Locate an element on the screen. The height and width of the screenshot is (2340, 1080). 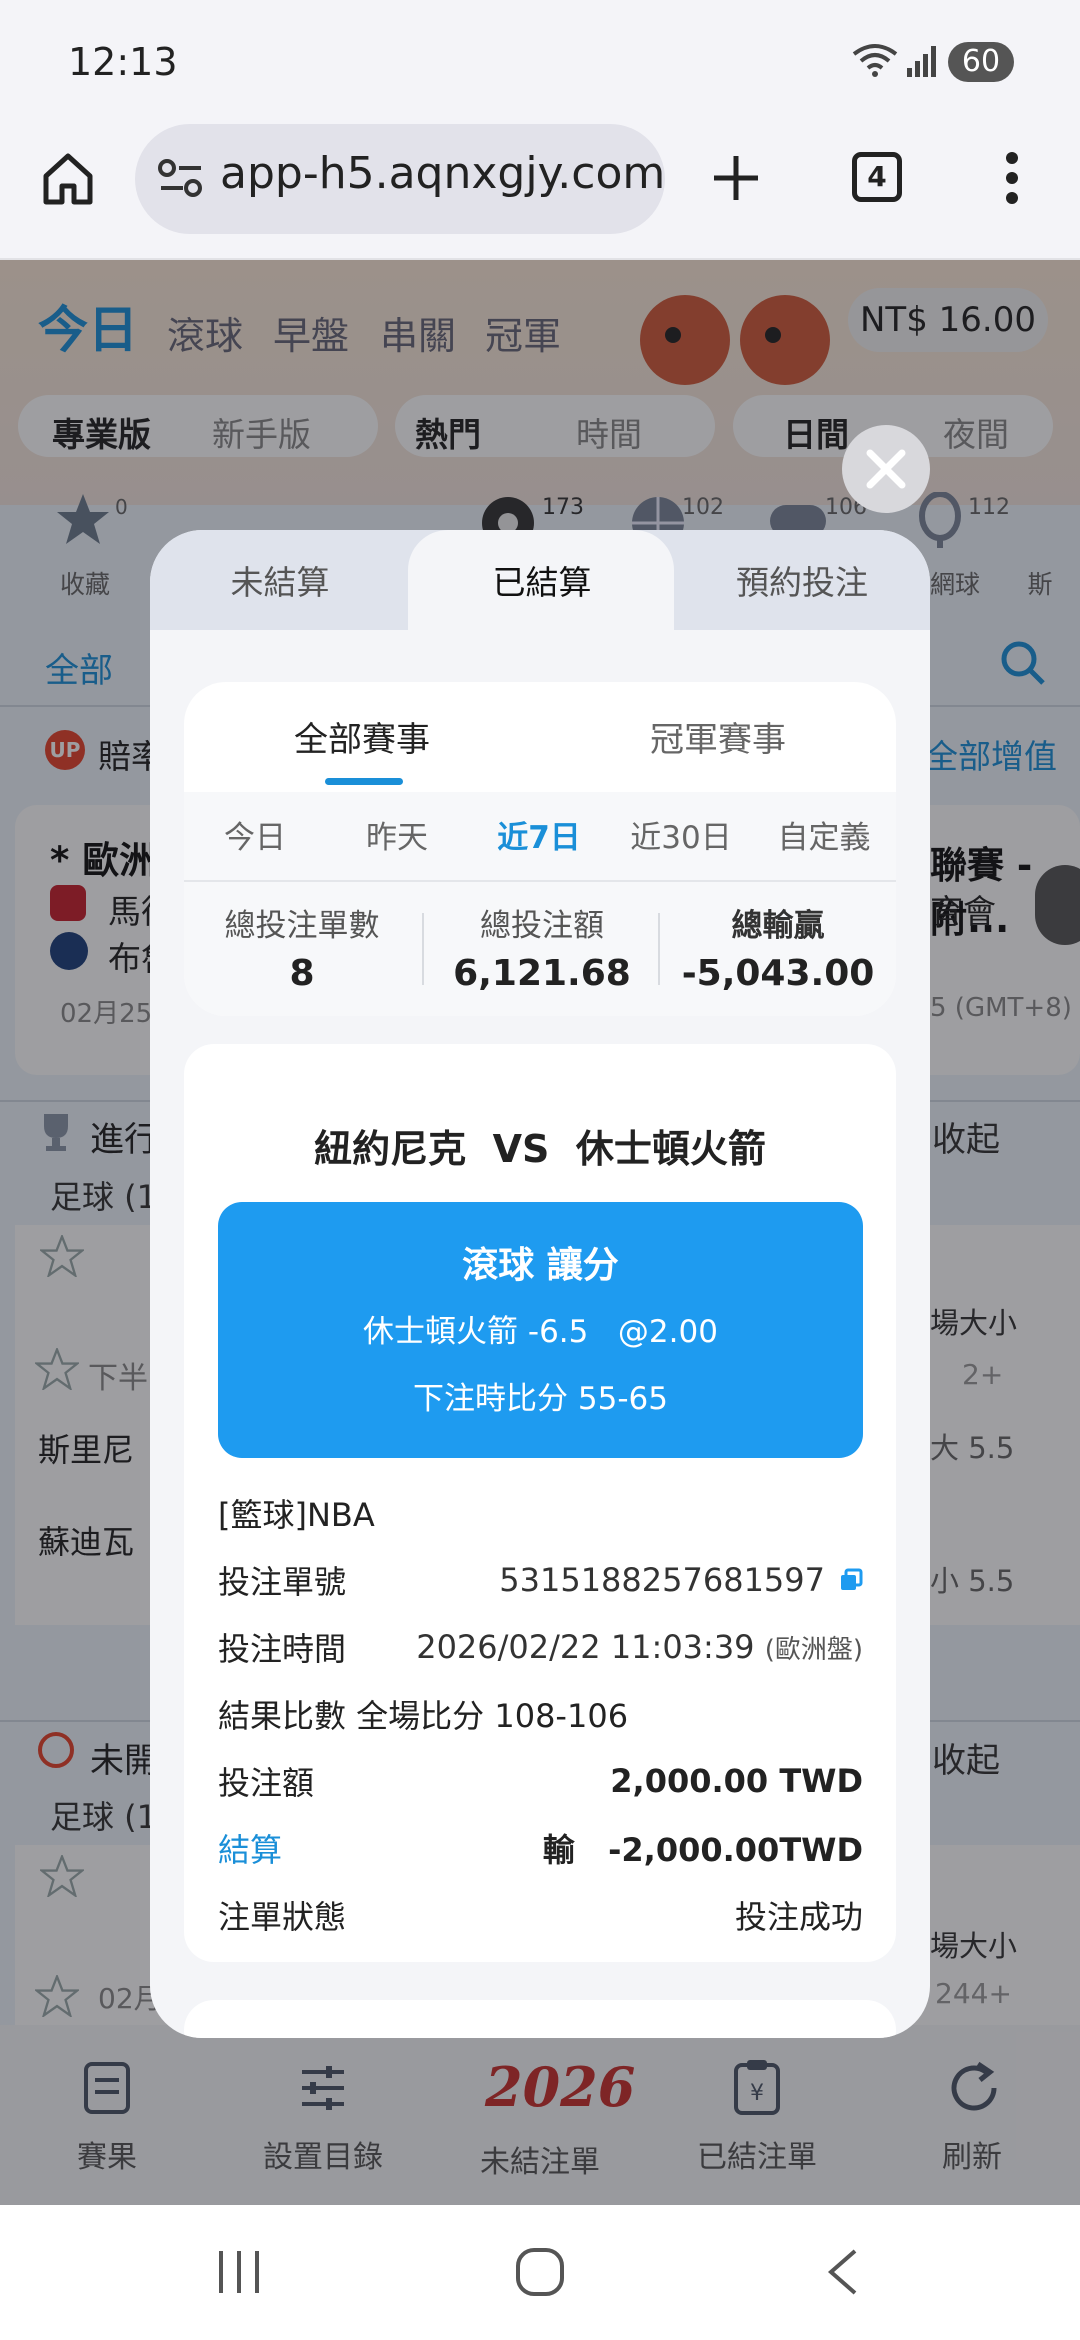
close-icon is located at coordinates (886, 469).